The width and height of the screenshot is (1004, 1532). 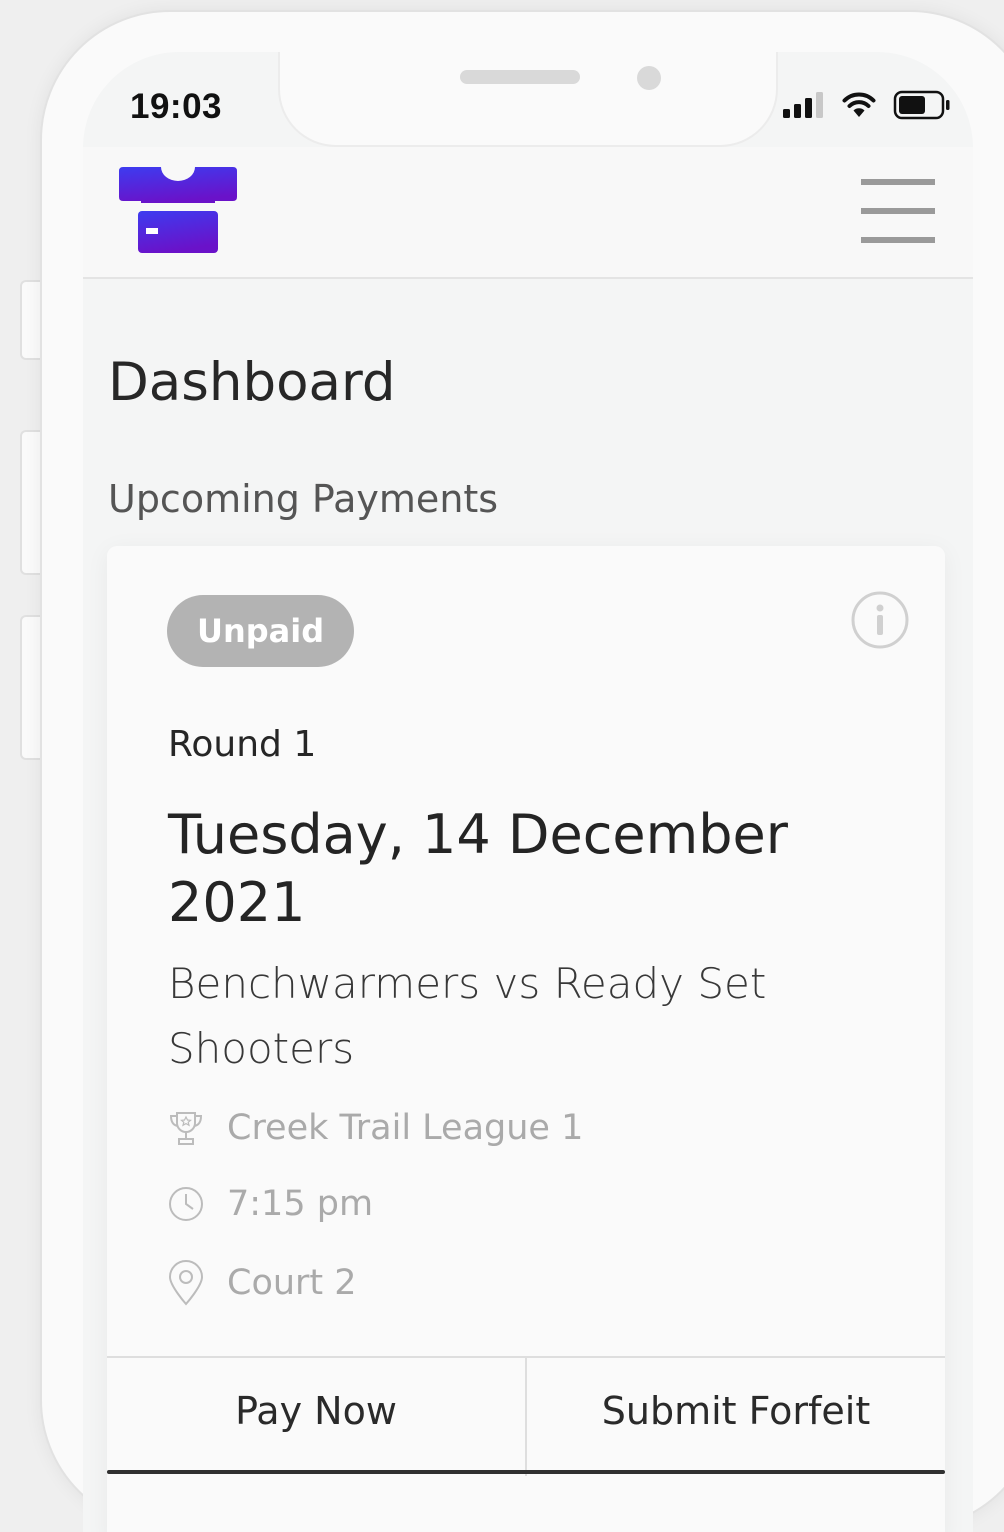 I want to click on round-label: Round 1, so click(x=242, y=744).